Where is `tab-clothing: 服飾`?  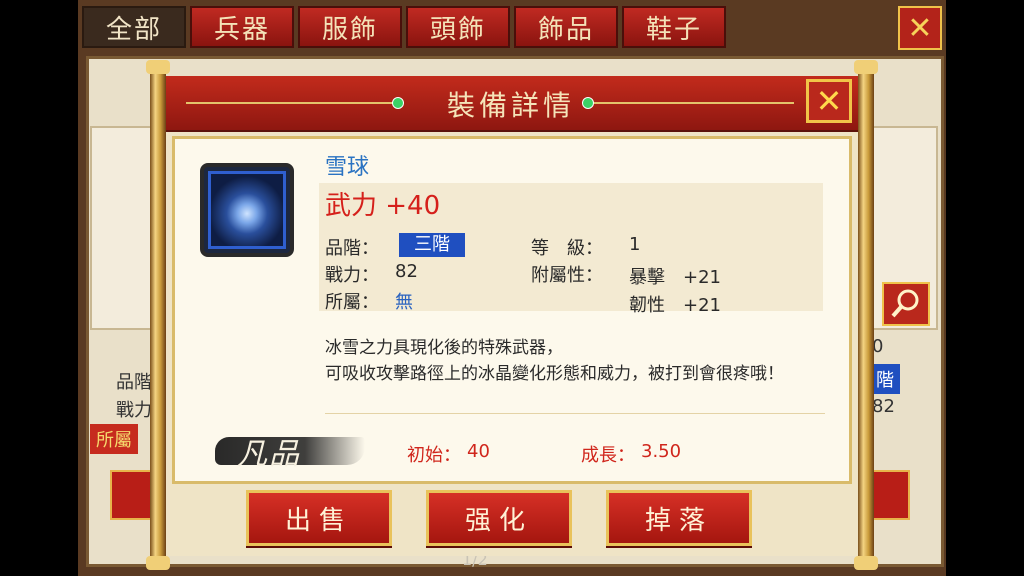 tab-clothing: 服飾 is located at coordinates (350, 27).